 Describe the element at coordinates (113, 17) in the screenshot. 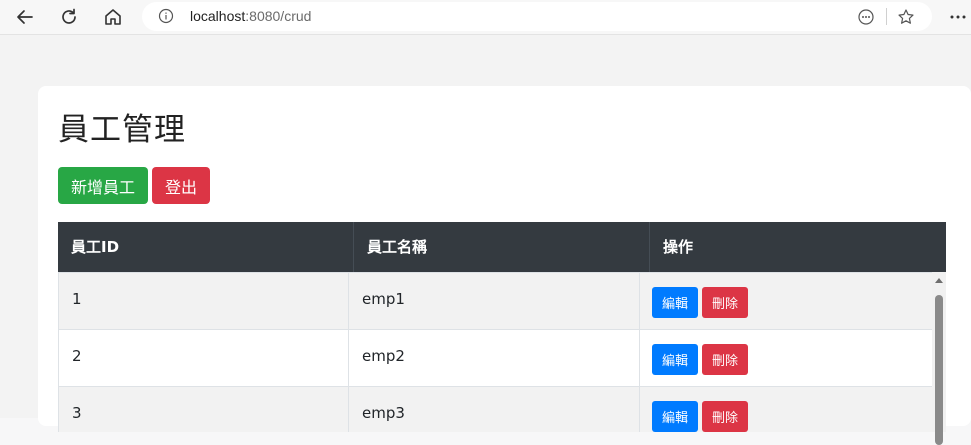

I see `home-icon` at that location.